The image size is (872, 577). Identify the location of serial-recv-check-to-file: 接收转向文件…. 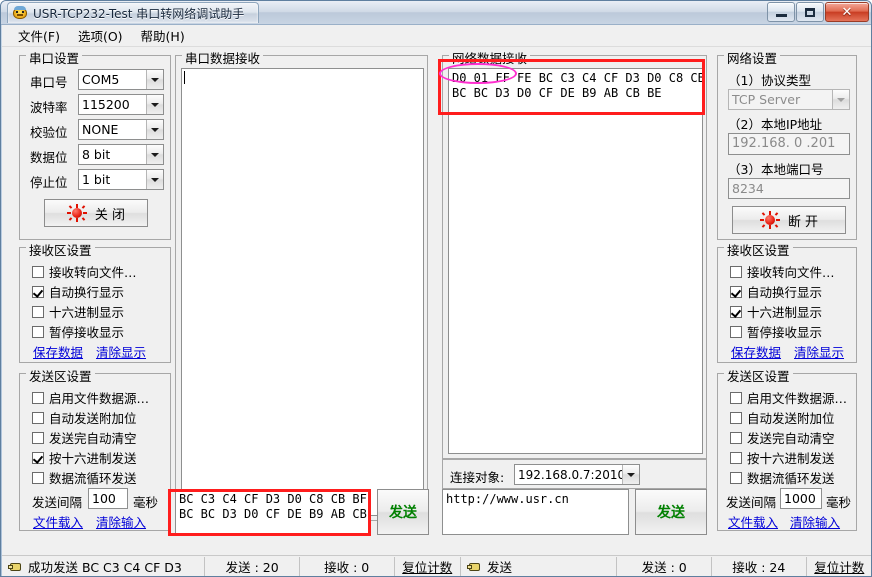
(84, 271).